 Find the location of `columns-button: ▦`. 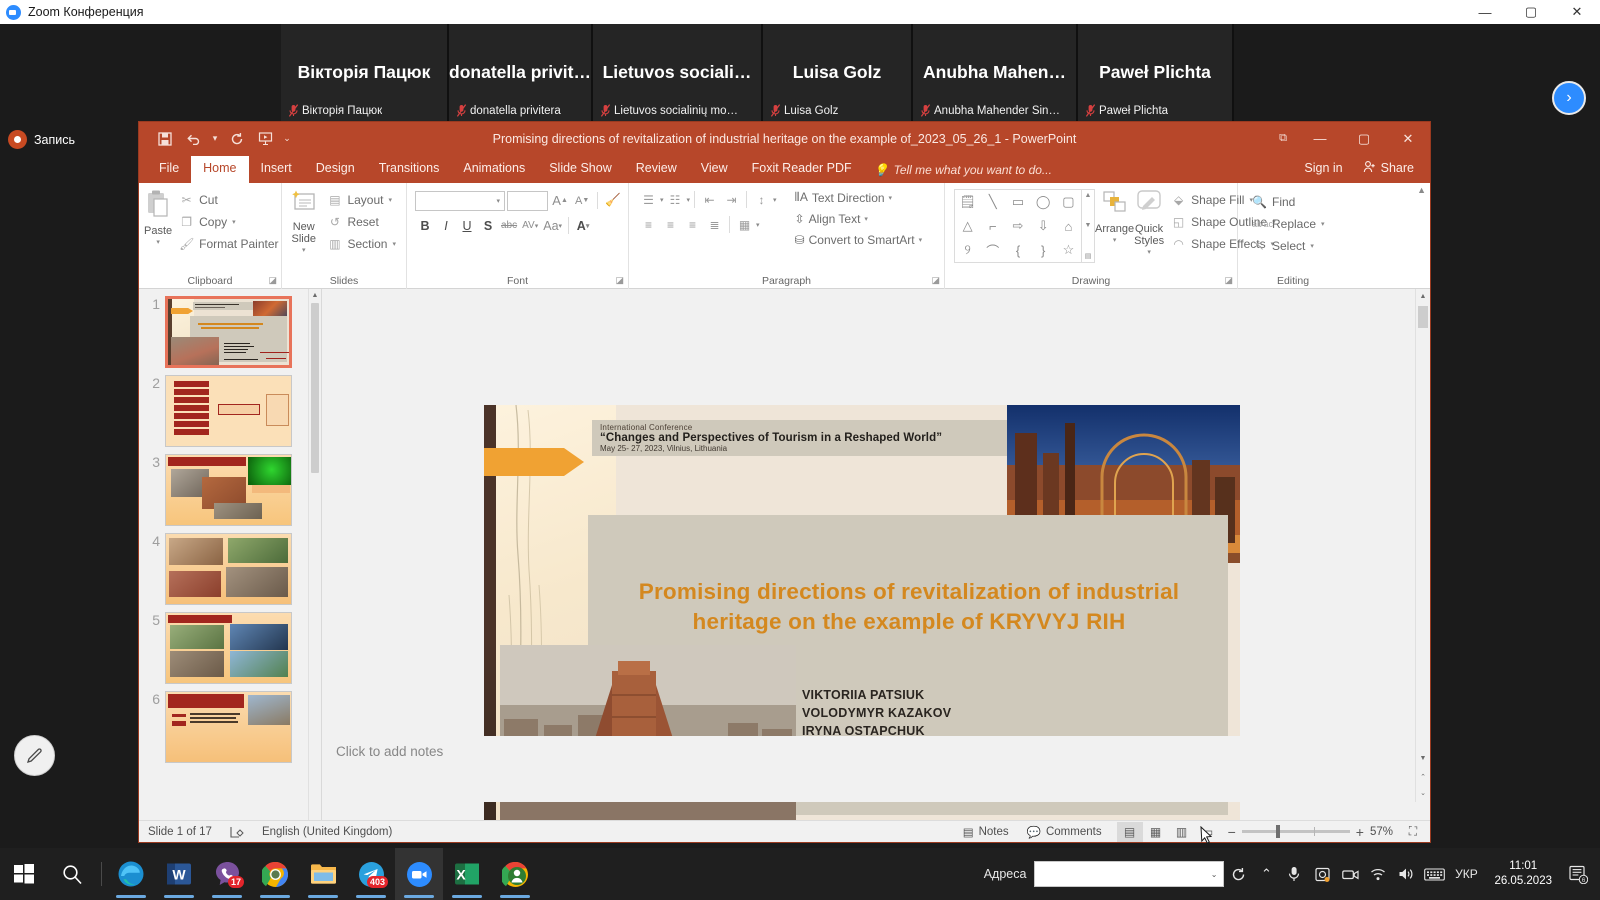

columns-button: ▦ is located at coordinates (744, 224).